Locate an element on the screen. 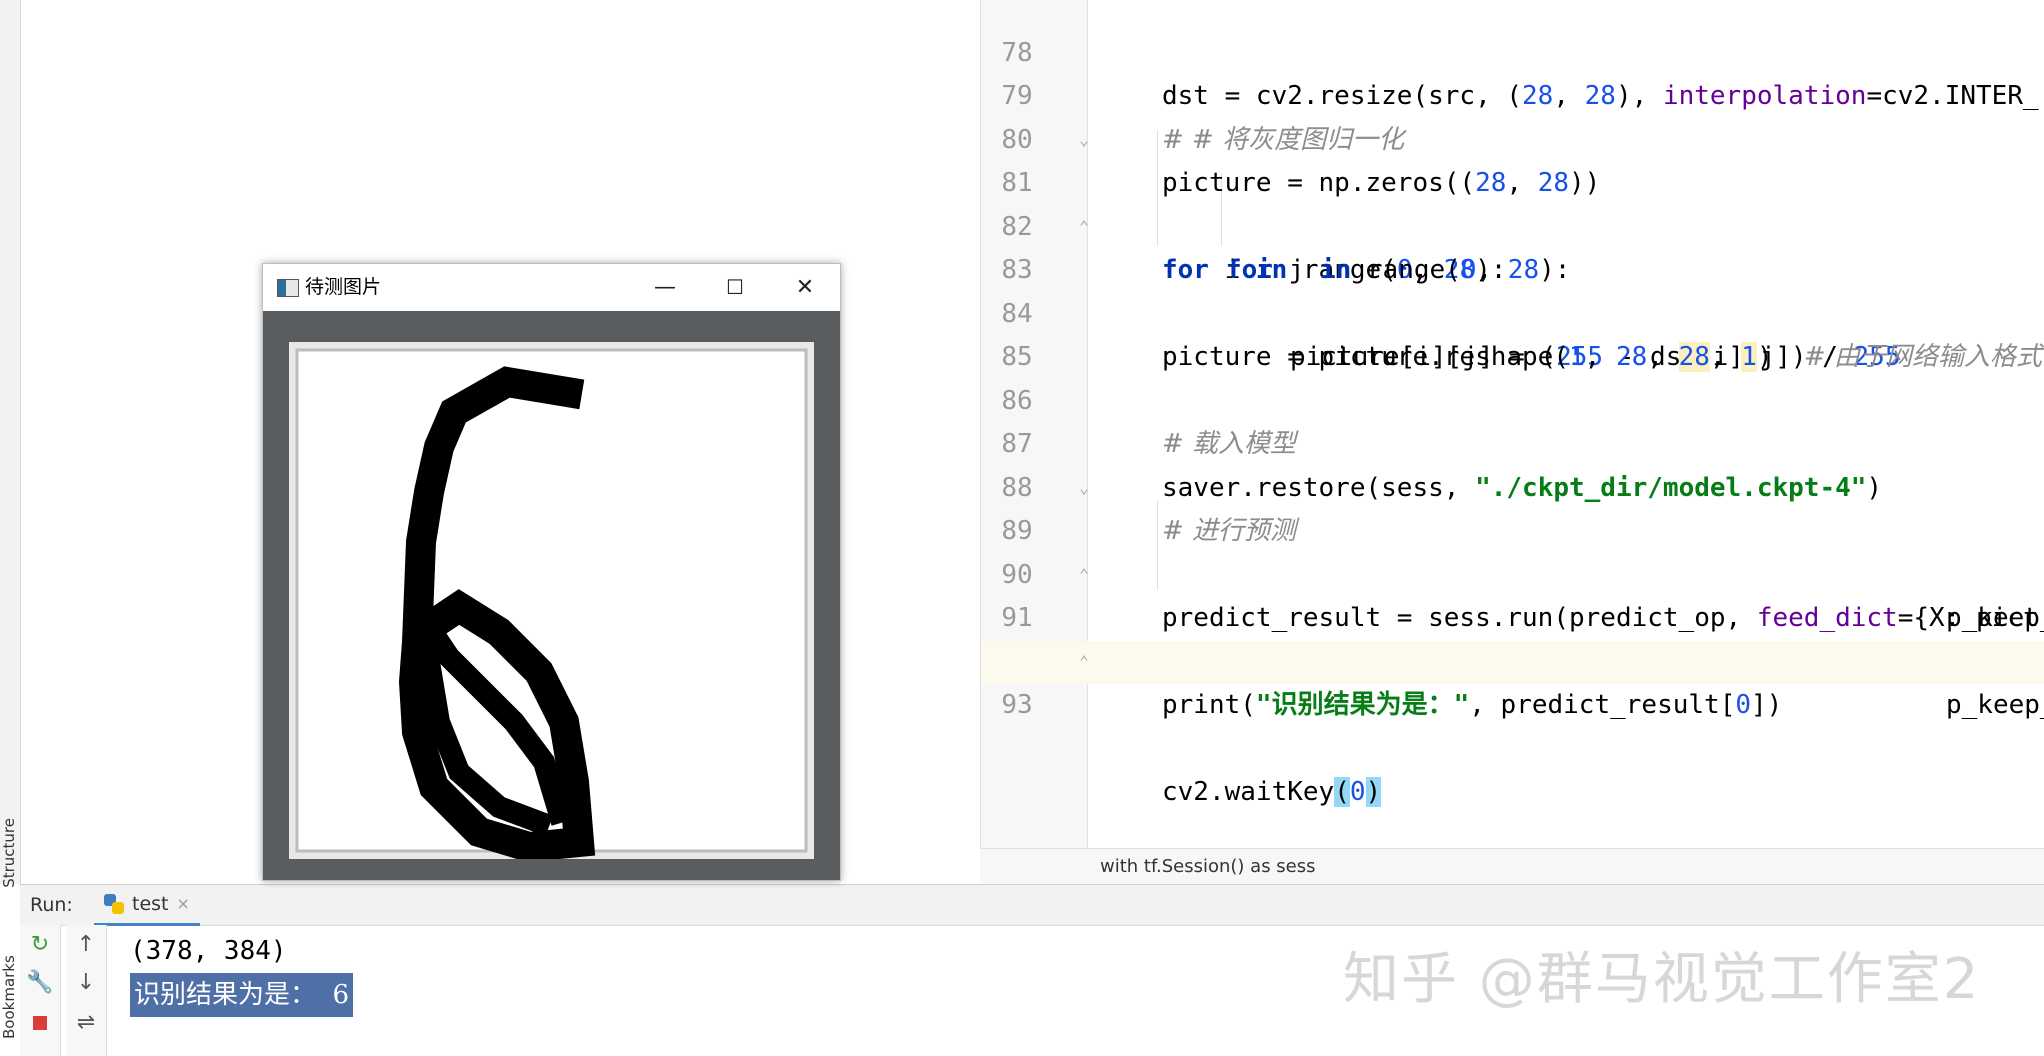 Image resolution: width=2044 pixels, height=1056 pixels. console-output: (378, 384) 识别结果为是： 6 is located at coordinates (242, 973).